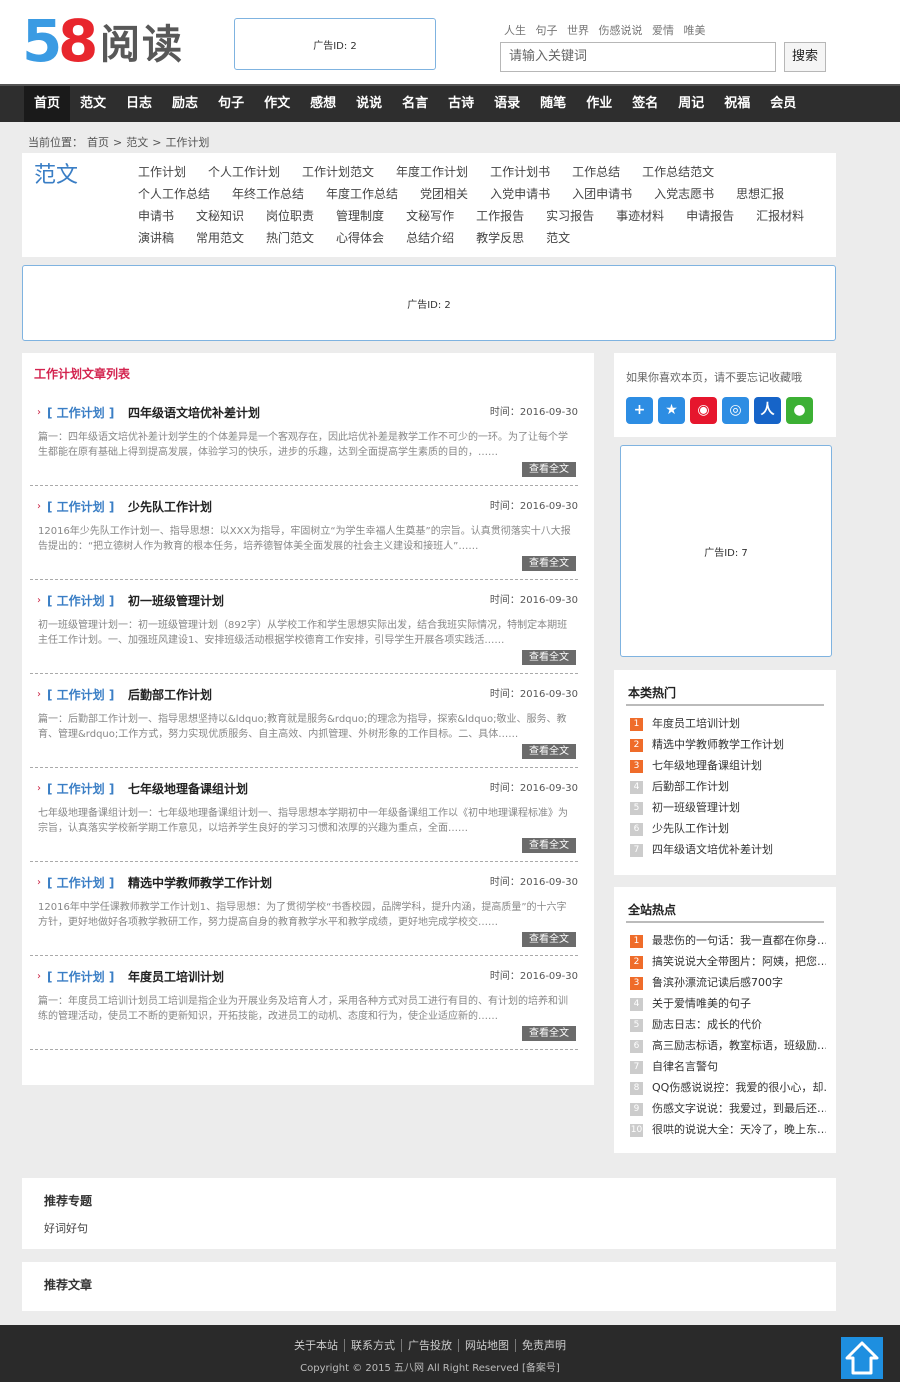 This screenshot has width=900, height=1382. Describe the element at coordinates (47, 104) in the screenshot. I see `nav-item: 首页` at that location.